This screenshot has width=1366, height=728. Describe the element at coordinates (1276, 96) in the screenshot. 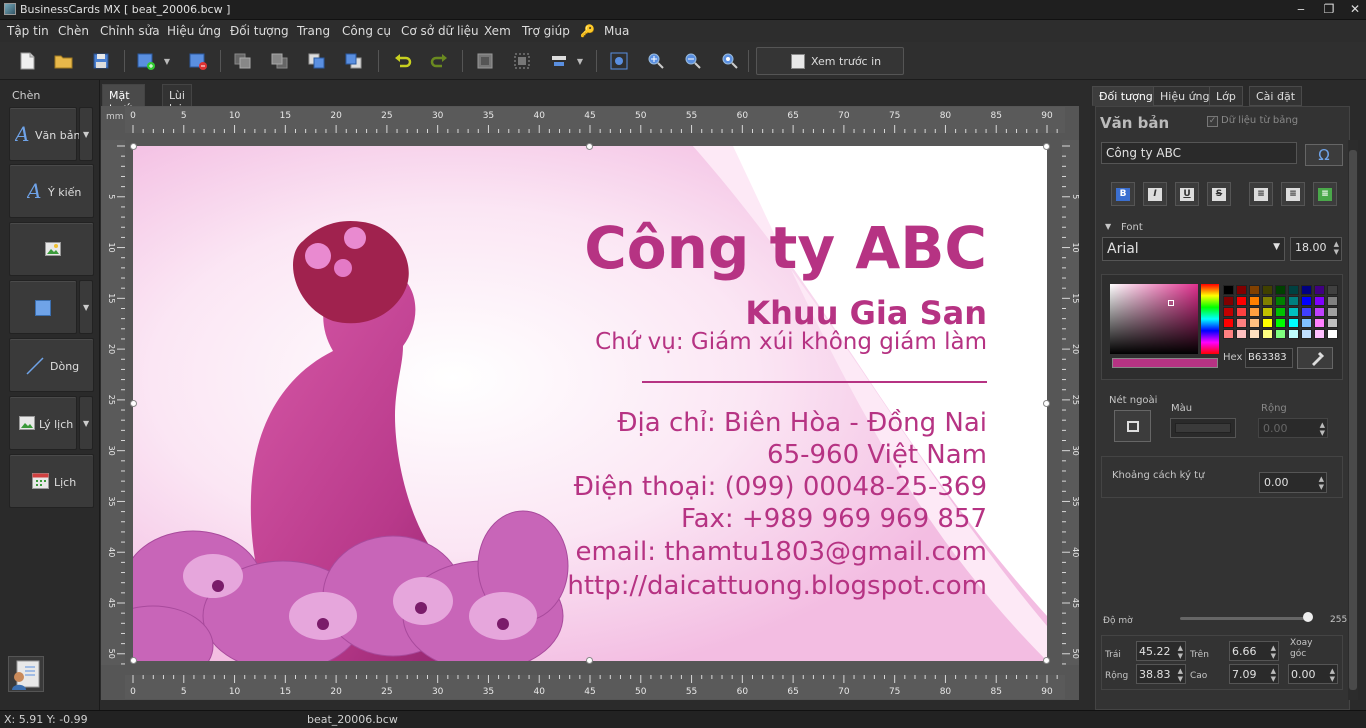

I see `tab-settings: Cài đặt` at that location.